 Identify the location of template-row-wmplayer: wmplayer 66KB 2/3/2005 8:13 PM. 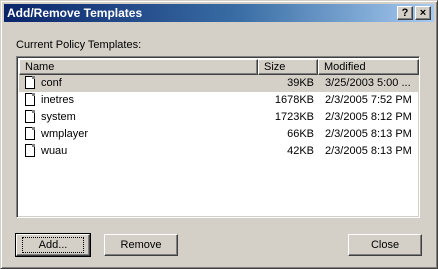
(219, 134).